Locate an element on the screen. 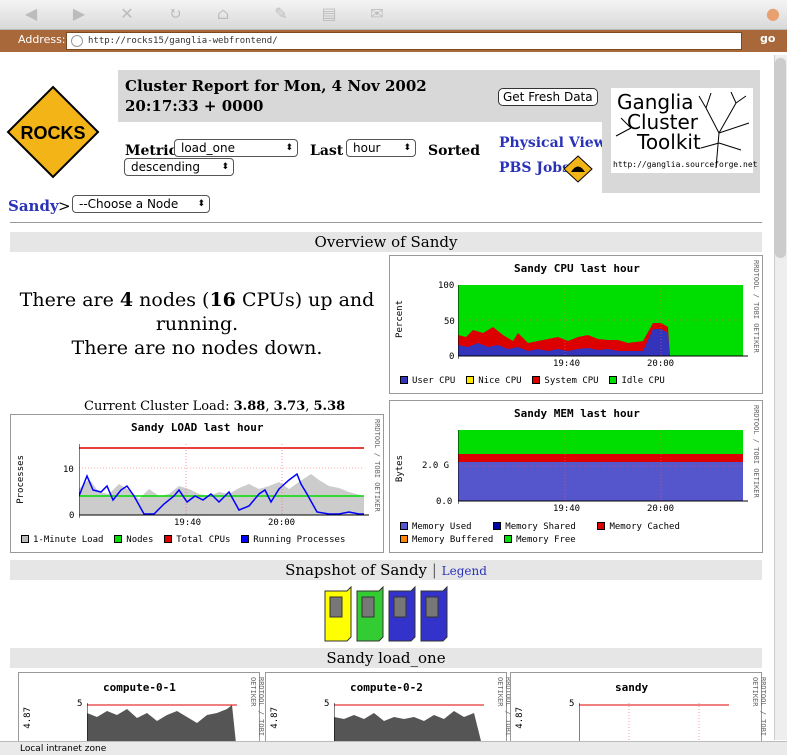  ganglia-url: http://ganglia.sourceforge.net is located at coordinates (685, 164).